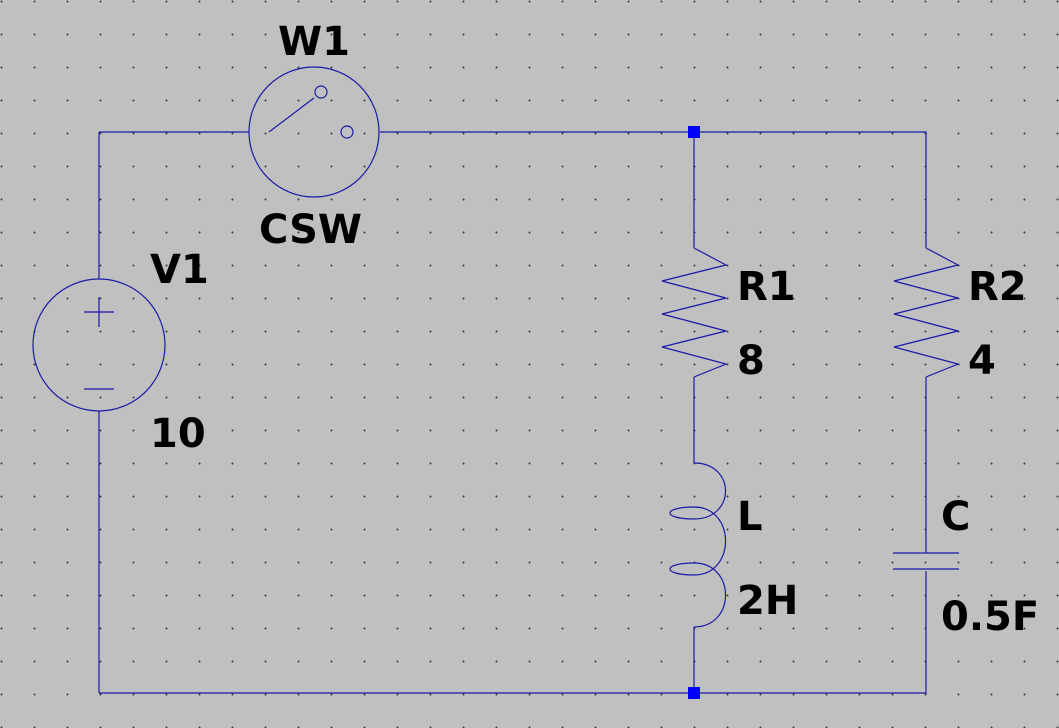 The width and height of the screenshot is (1059, 728). What do you see at coordinates (766, 287) in the screenshot?
I see `r1-name-label: R1` at bounding box center [766, 287].